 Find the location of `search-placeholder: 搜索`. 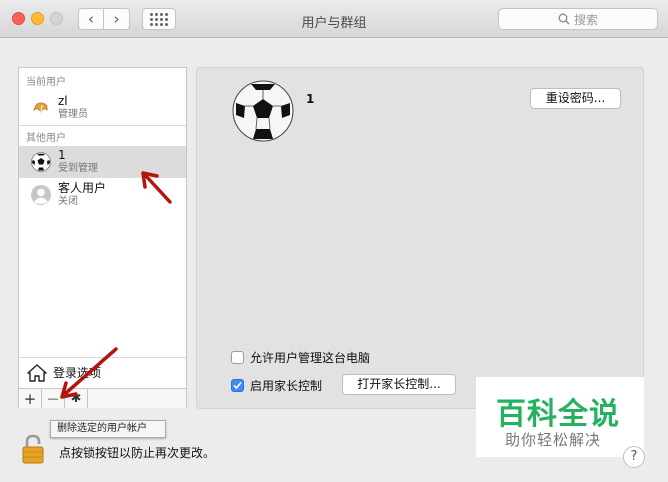

search-placeholder: 搜索 is located at coordinates (585, 19).